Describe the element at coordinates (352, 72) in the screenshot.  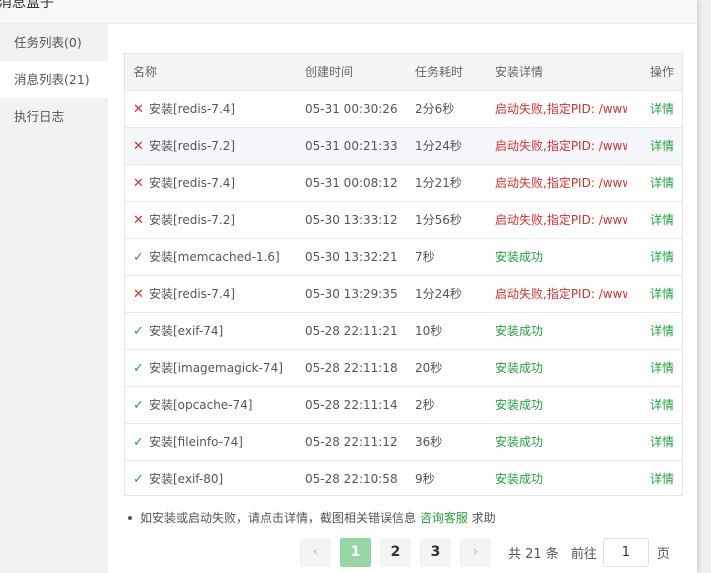
I see `column-header-created-time: 创建时间` at that location.